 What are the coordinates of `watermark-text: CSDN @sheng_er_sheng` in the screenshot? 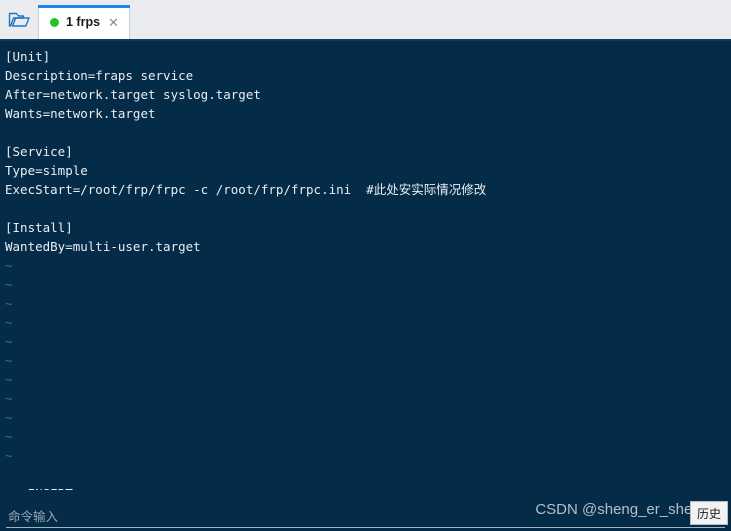 It's located at (622, 509).